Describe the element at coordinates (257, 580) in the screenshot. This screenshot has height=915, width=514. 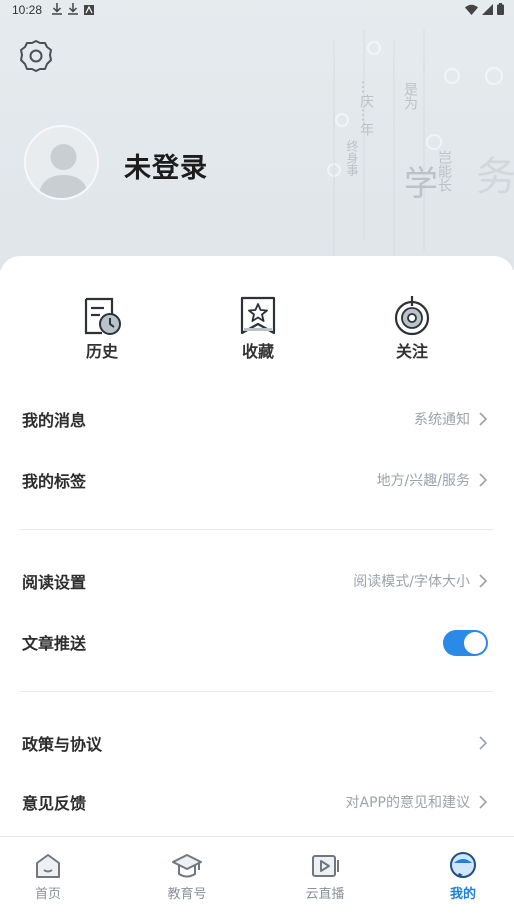
I see `menu-item-reading-settings: 阅读设置 阅读模式/字体大小` at that location.